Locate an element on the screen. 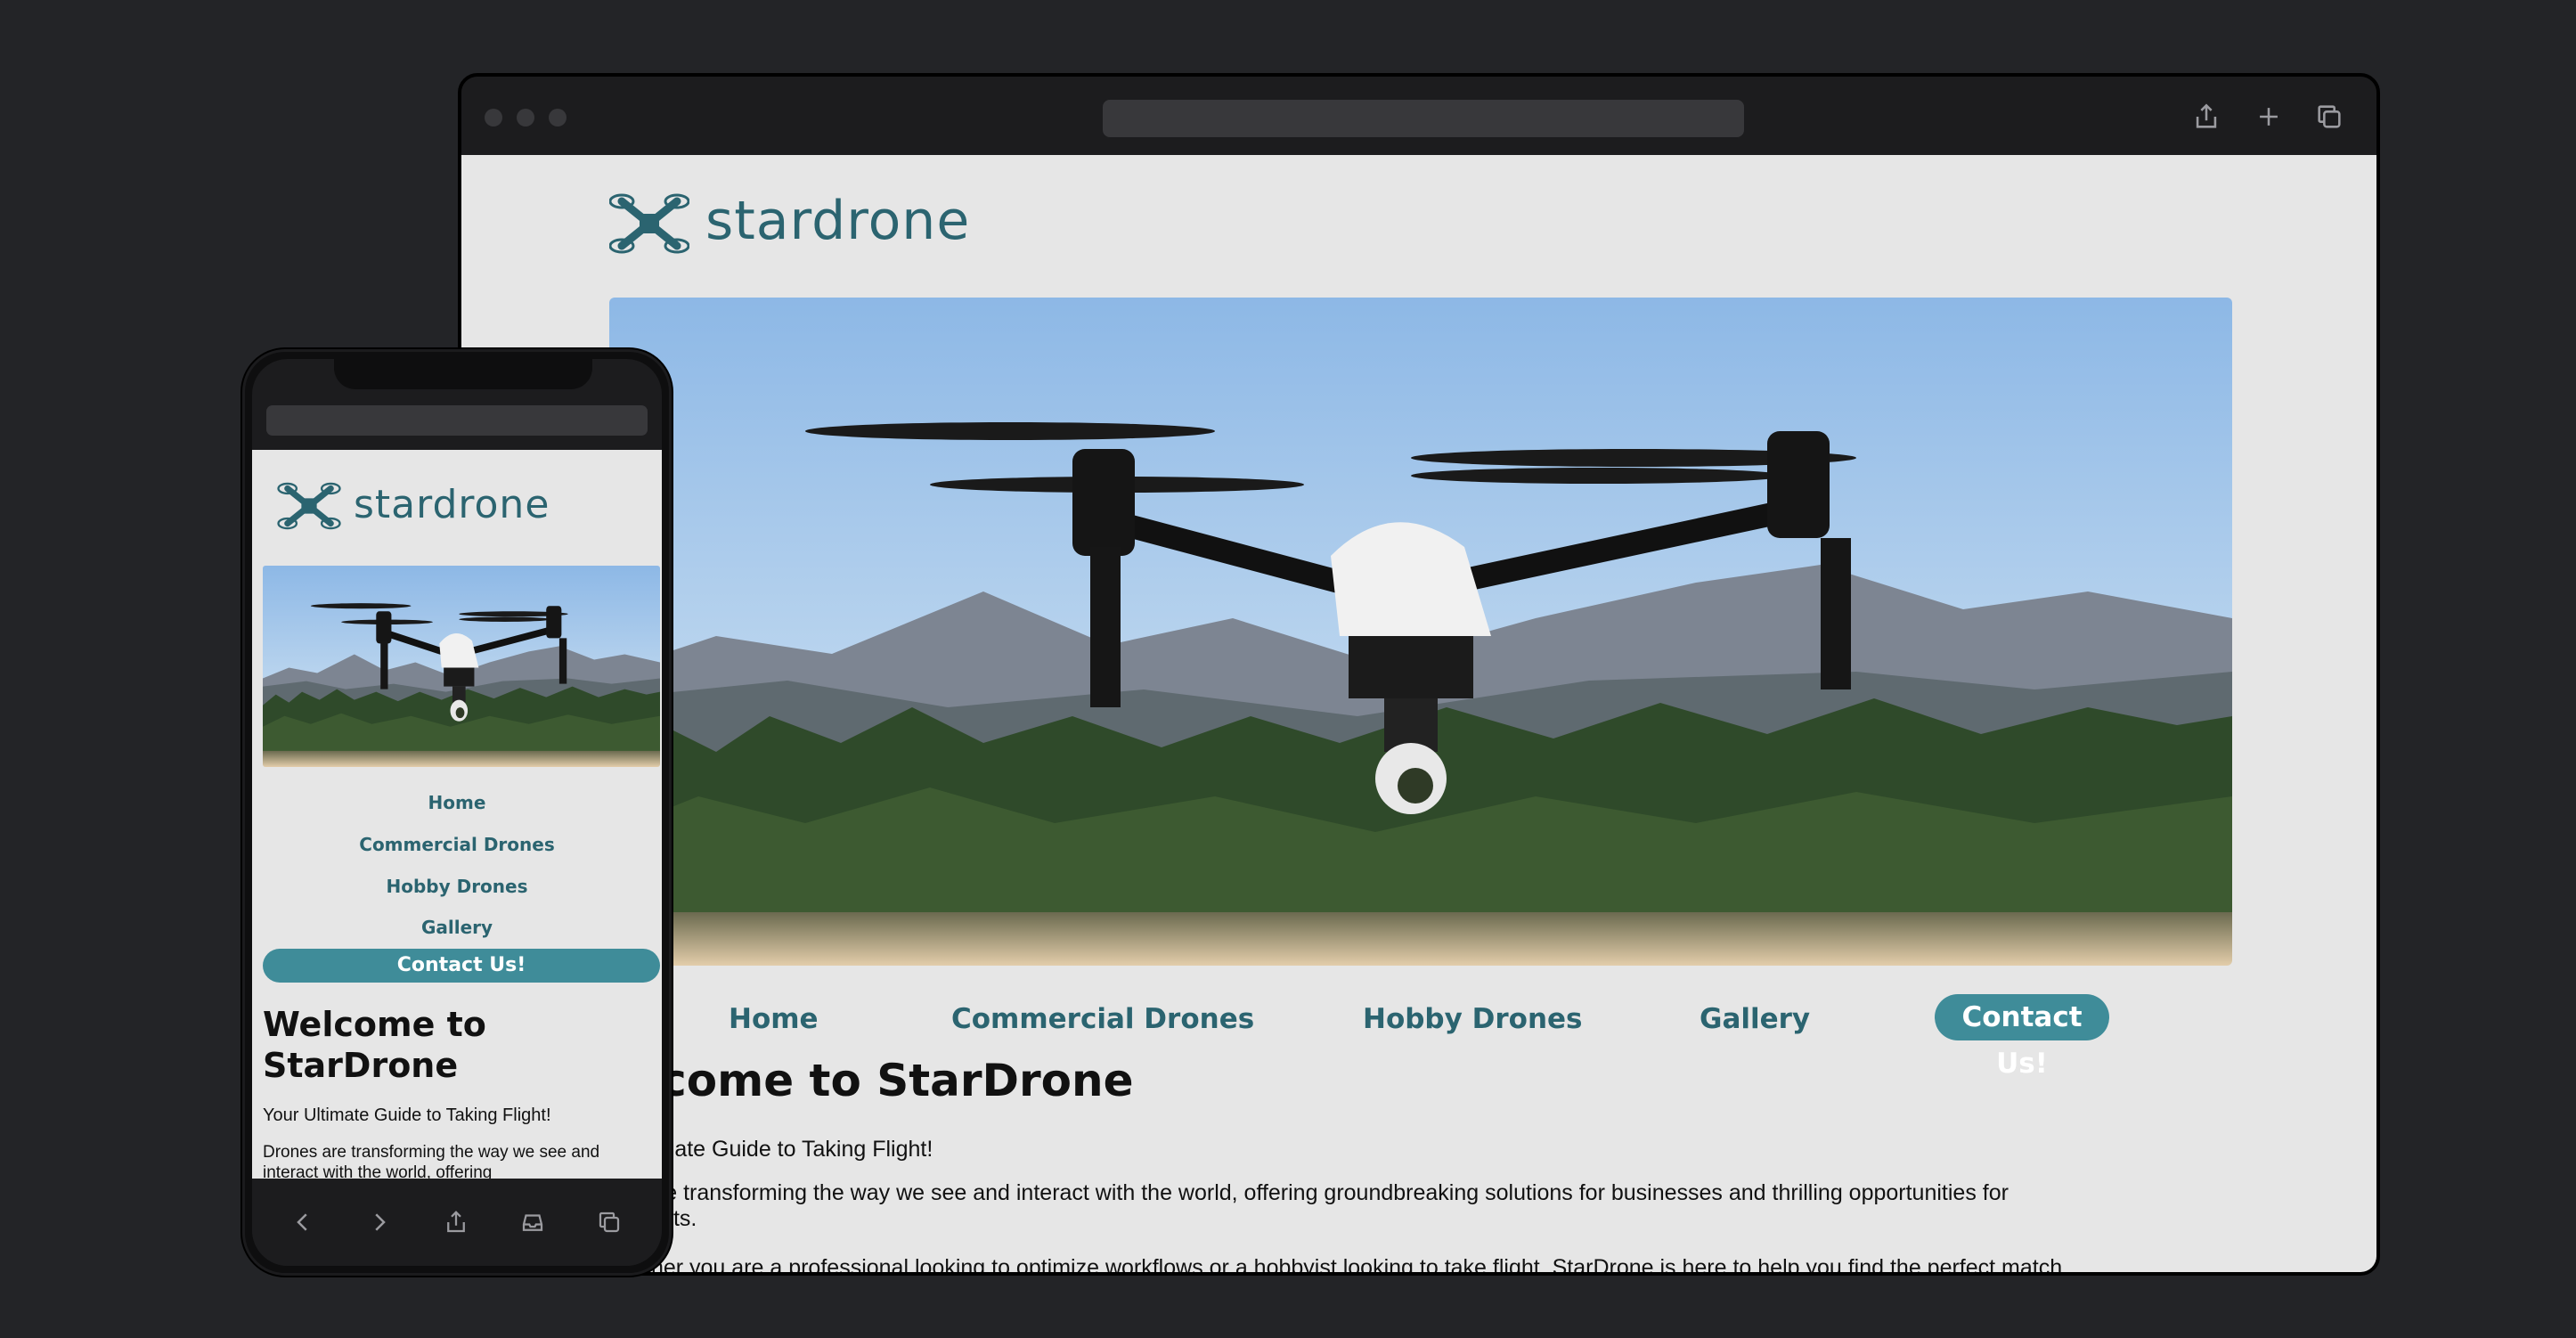 This screenshot has width=2576, height=1338. mobile-hero-image is located at coordinates (461, 666).